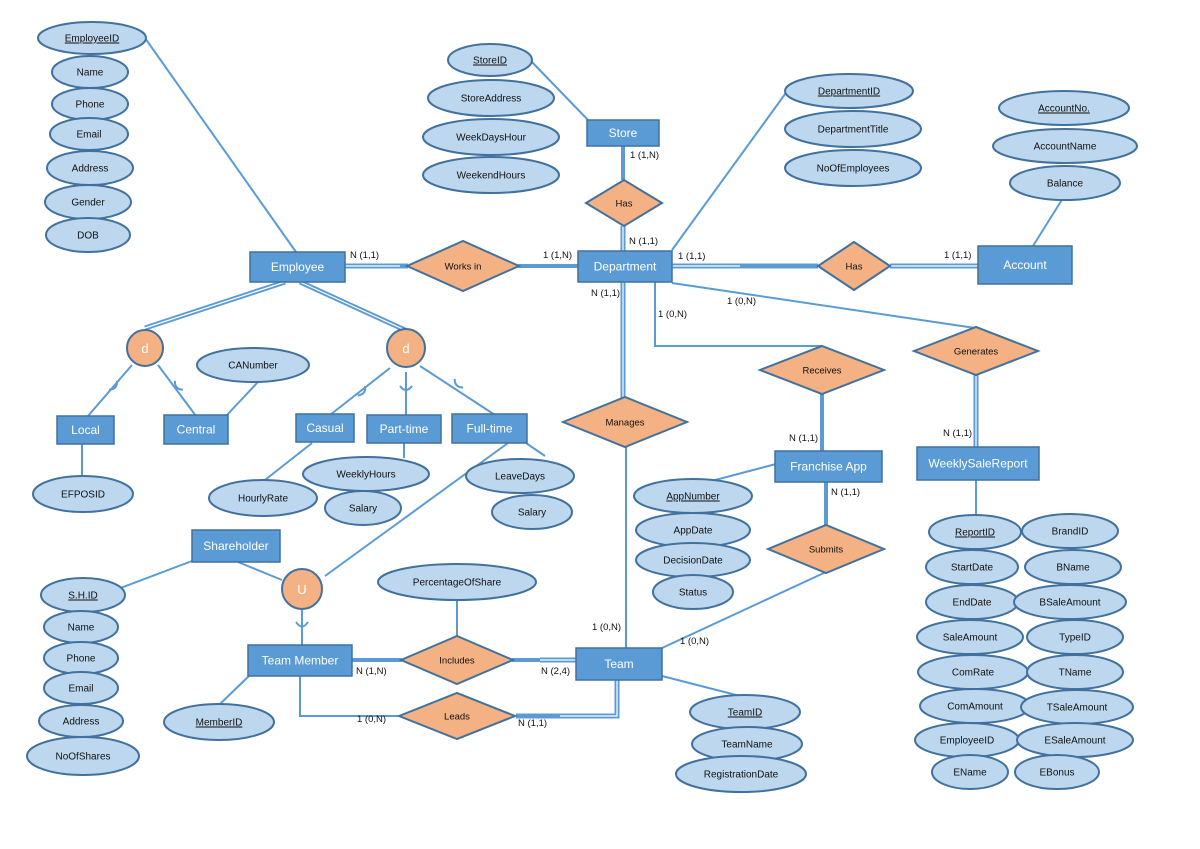 The height and width of the screenshot is (849, 1200). What do you see at coordinates (625, 422) in the screenshot?
I see `relationship-manages: Manages` at bounding box center [625, 422].